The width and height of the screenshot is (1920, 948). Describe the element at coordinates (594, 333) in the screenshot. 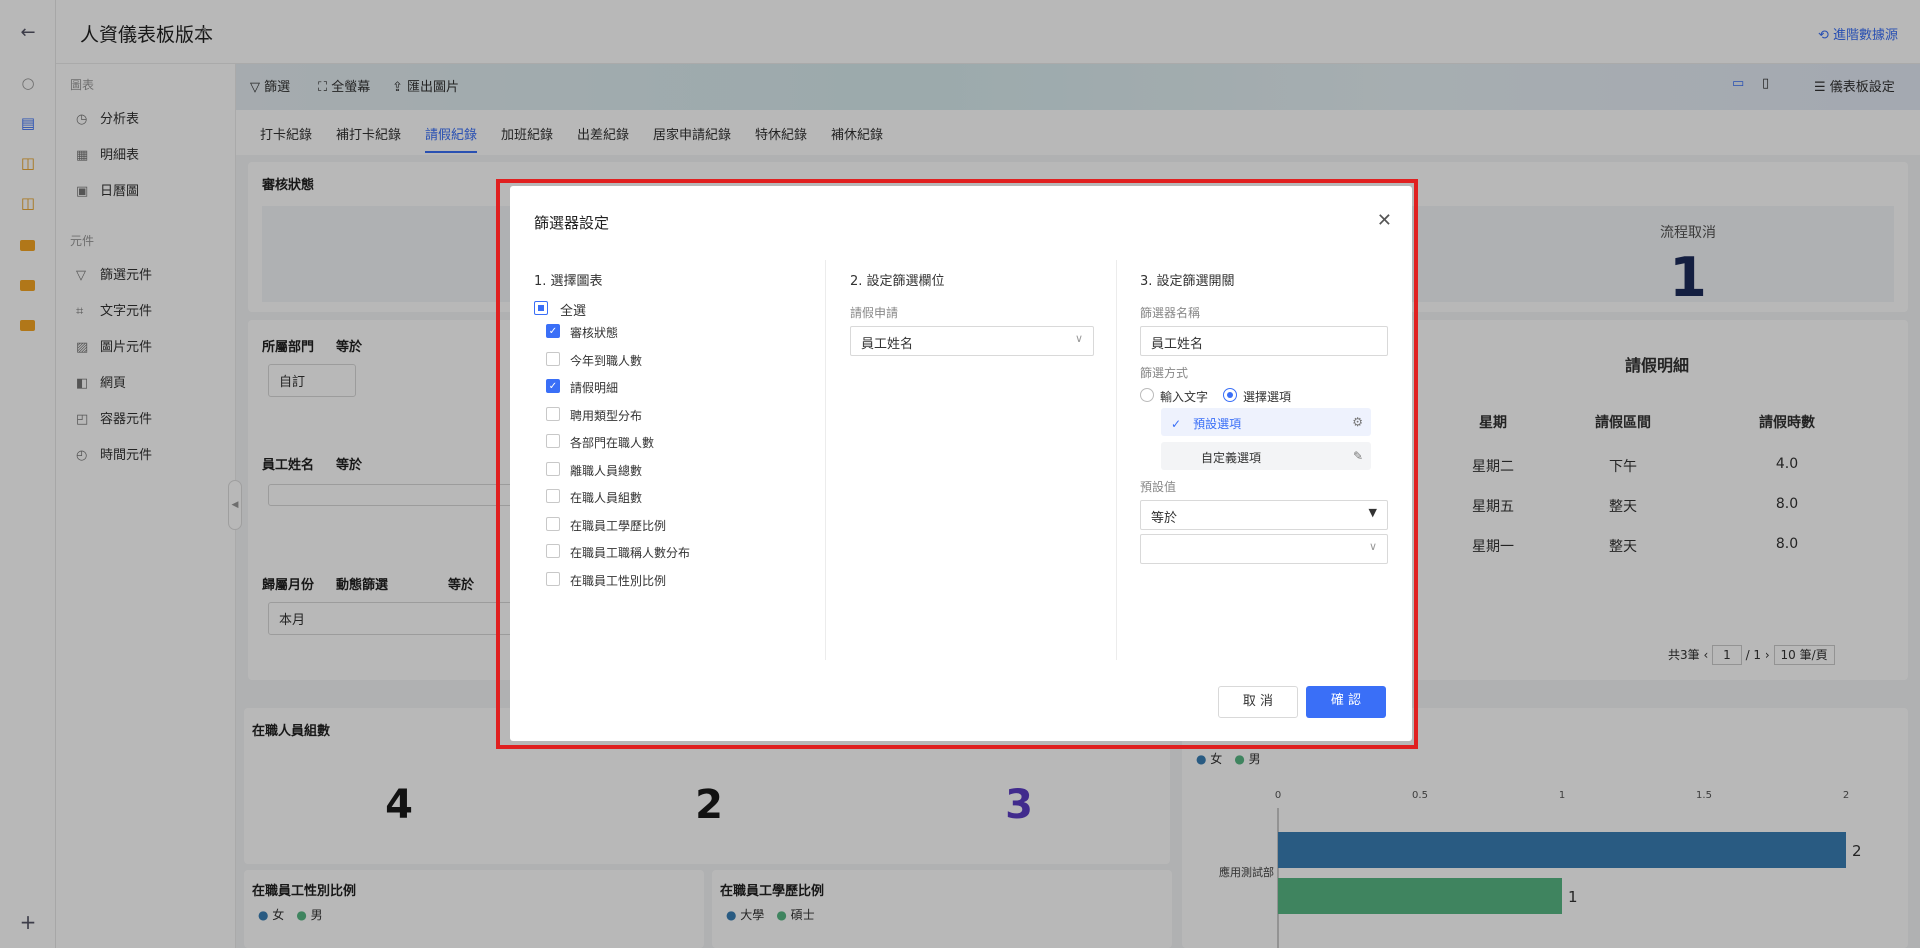

I see `chart-checkbox-label: 審核狀態` at that location.